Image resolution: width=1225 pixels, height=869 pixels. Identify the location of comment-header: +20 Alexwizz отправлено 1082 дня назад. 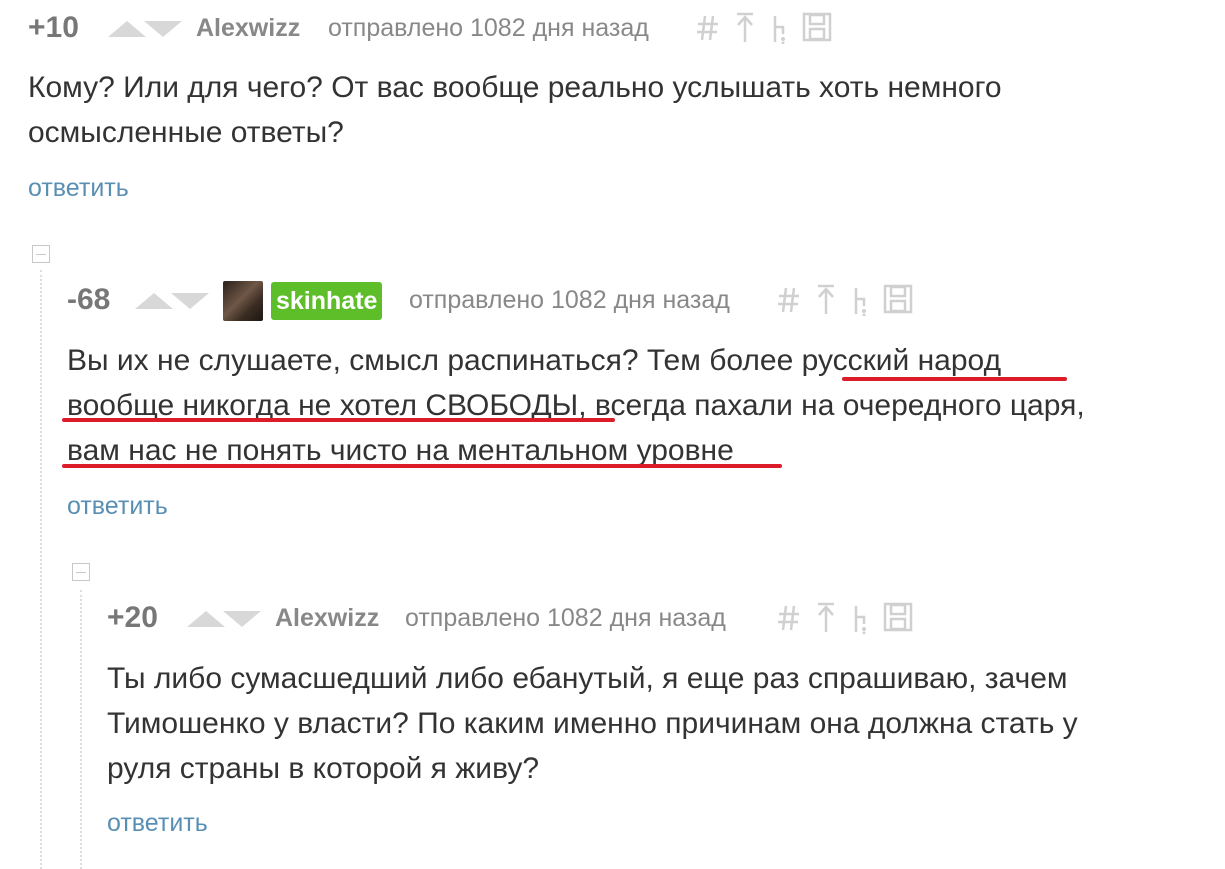
(662, 618).